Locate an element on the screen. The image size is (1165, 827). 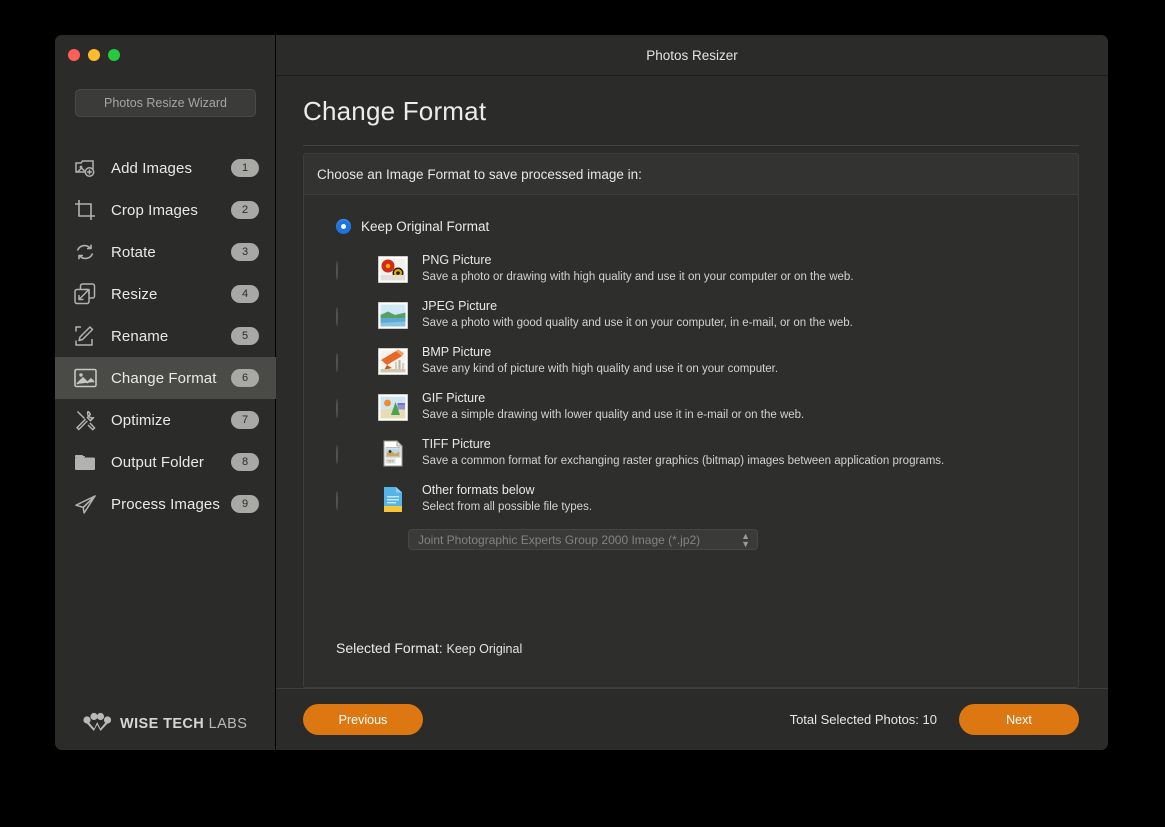
brand-text: WISE TECH LABS is located at coordinates (183, 724).